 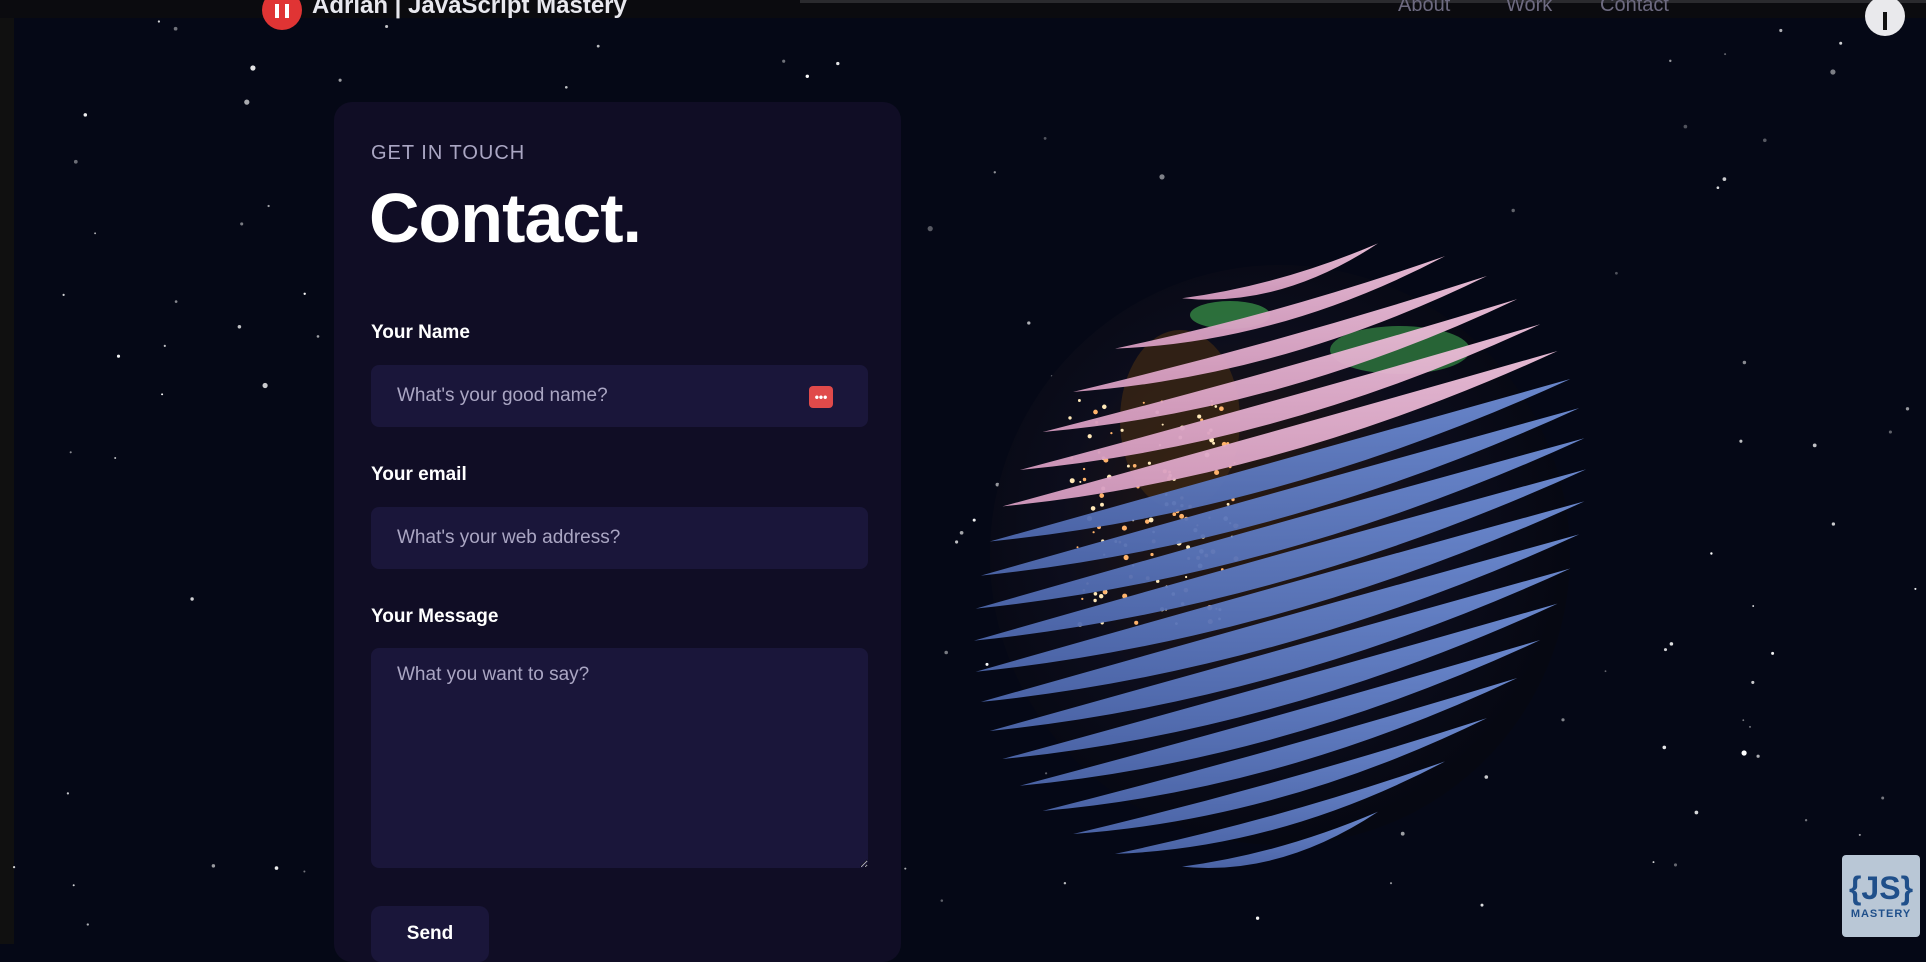 What do you see at coordinates (619, 758) in the screenshot?
I see `message-textarea` at bounding box center [619, 758].